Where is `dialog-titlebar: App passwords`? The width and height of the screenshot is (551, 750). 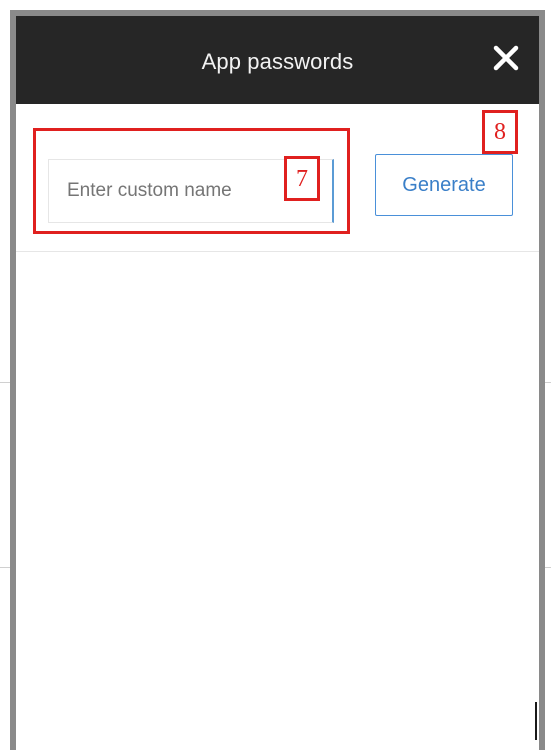 dialog-titlebar: App passwords is located at coordinates (277, 60).